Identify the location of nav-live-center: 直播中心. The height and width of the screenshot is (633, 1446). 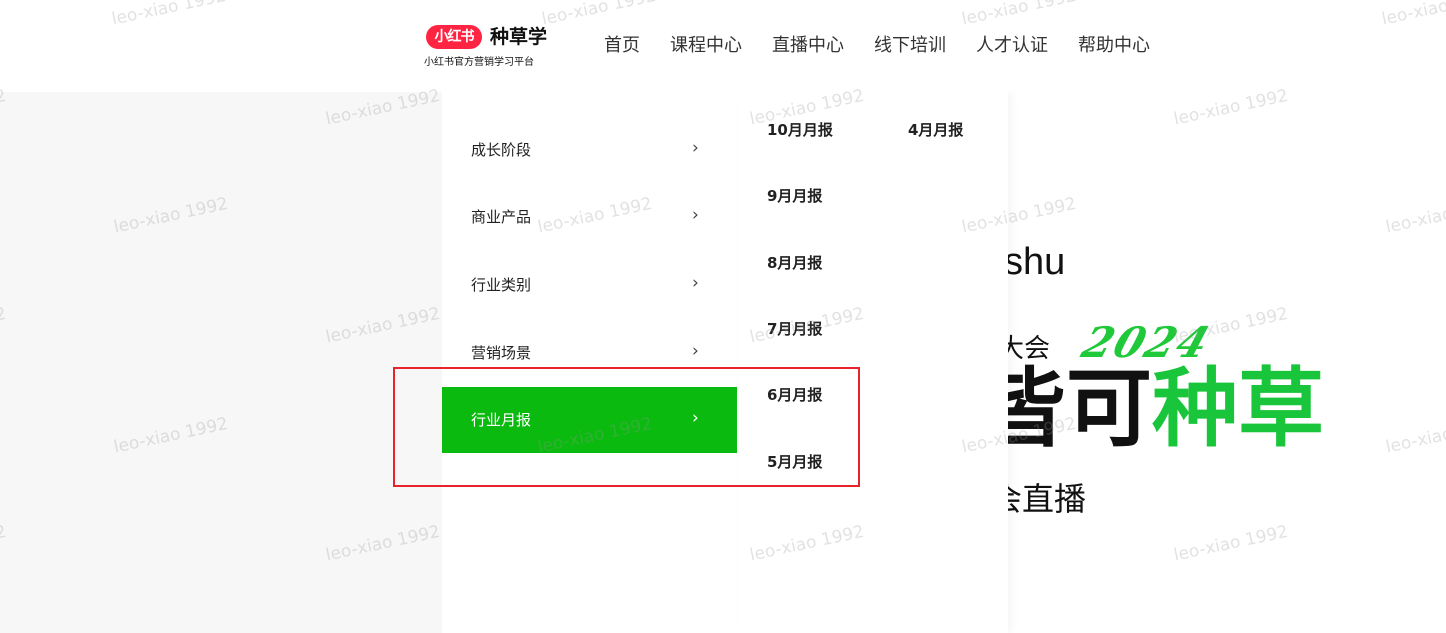
(808, 46).